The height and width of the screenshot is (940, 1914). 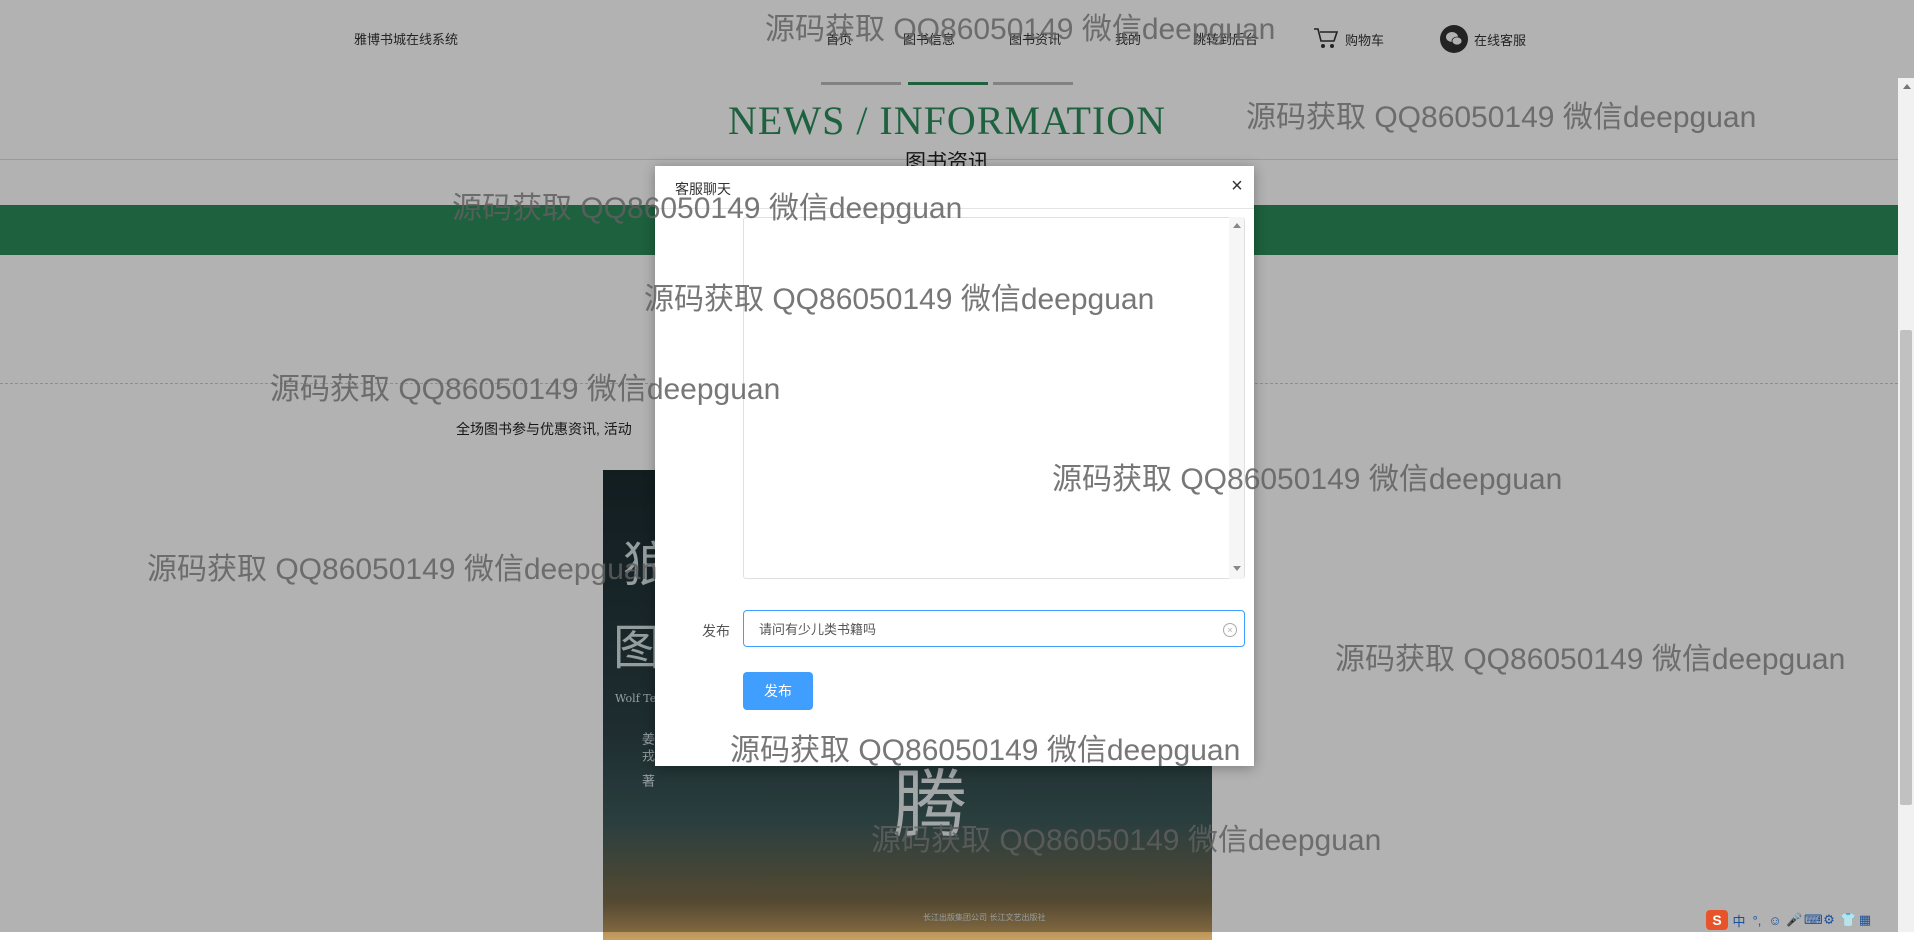 What do you see at coordinates (1906, 567) in the screenshot?
I see `page-scrollbar-thumb` at bounding box center [1906, 567].